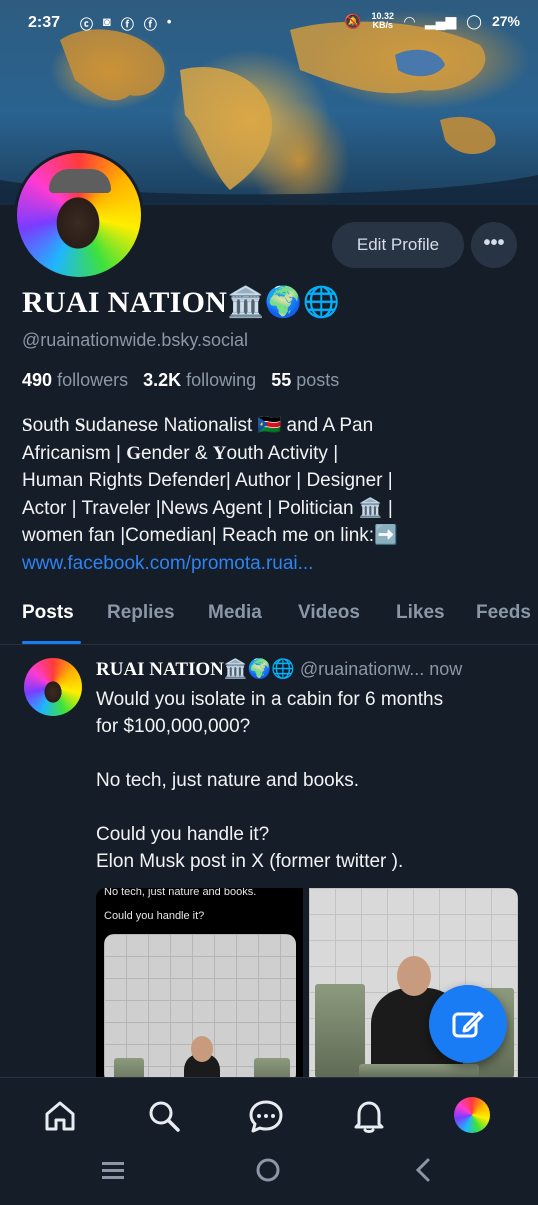 This screenshot has width=538, height=1205. What do you see at coordinates (210, 535) in the screenshot?
I see `bio-line: women fan |Comedian| Reach me on link:➡️` at bounding box center [210, 535].